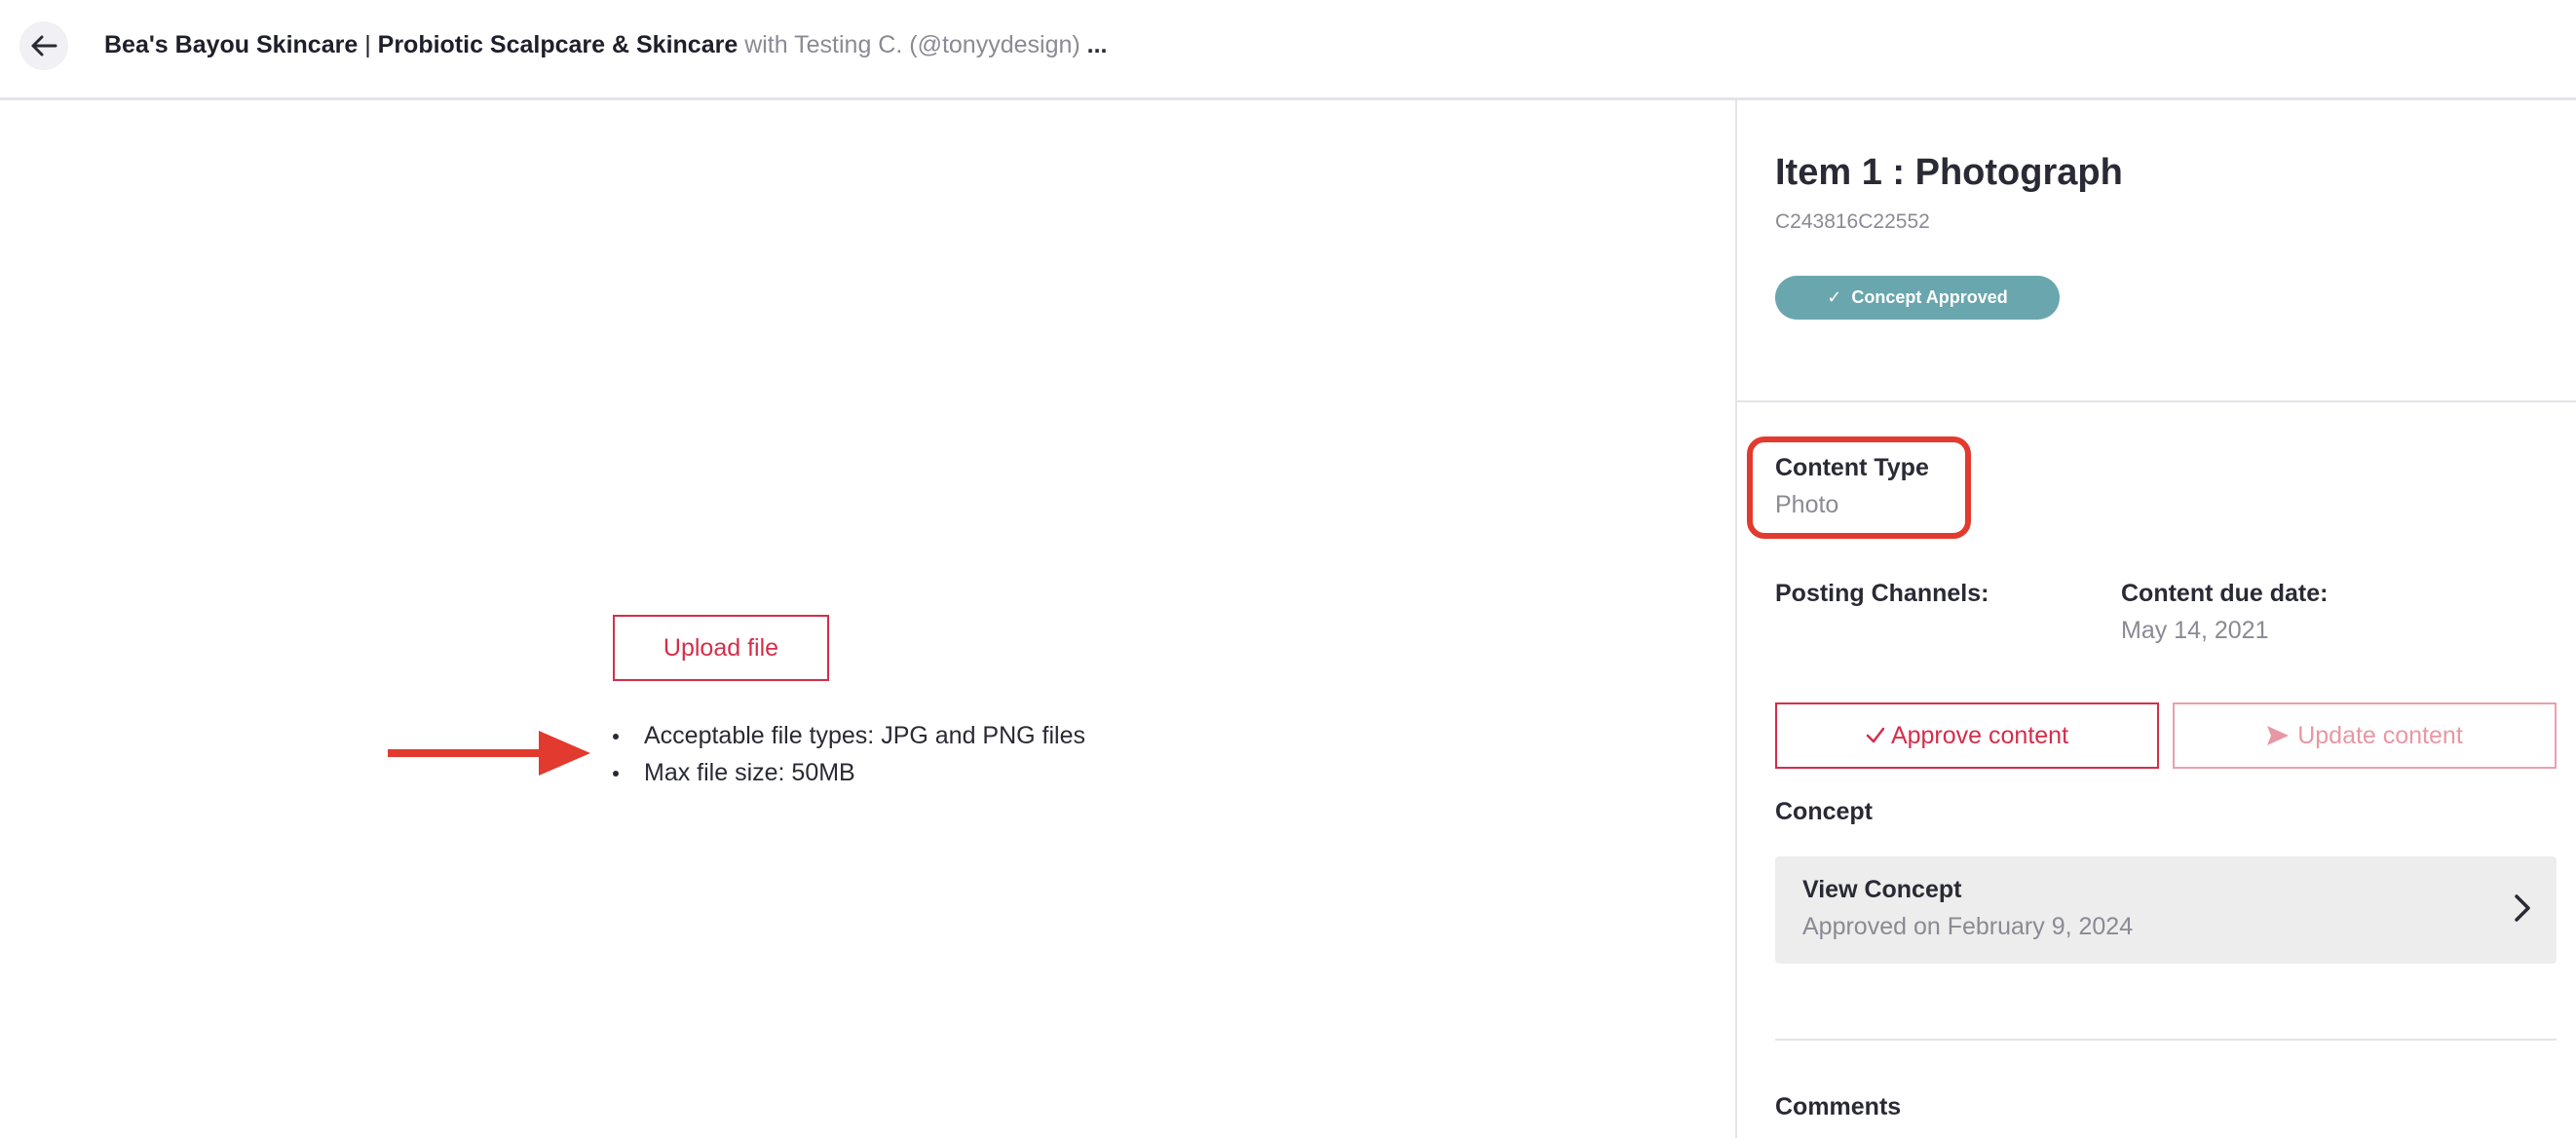 This screenshot has height=1138, width=2576. I want to click on status-badge: ✓ Concept Approved, so click(1917, 298).